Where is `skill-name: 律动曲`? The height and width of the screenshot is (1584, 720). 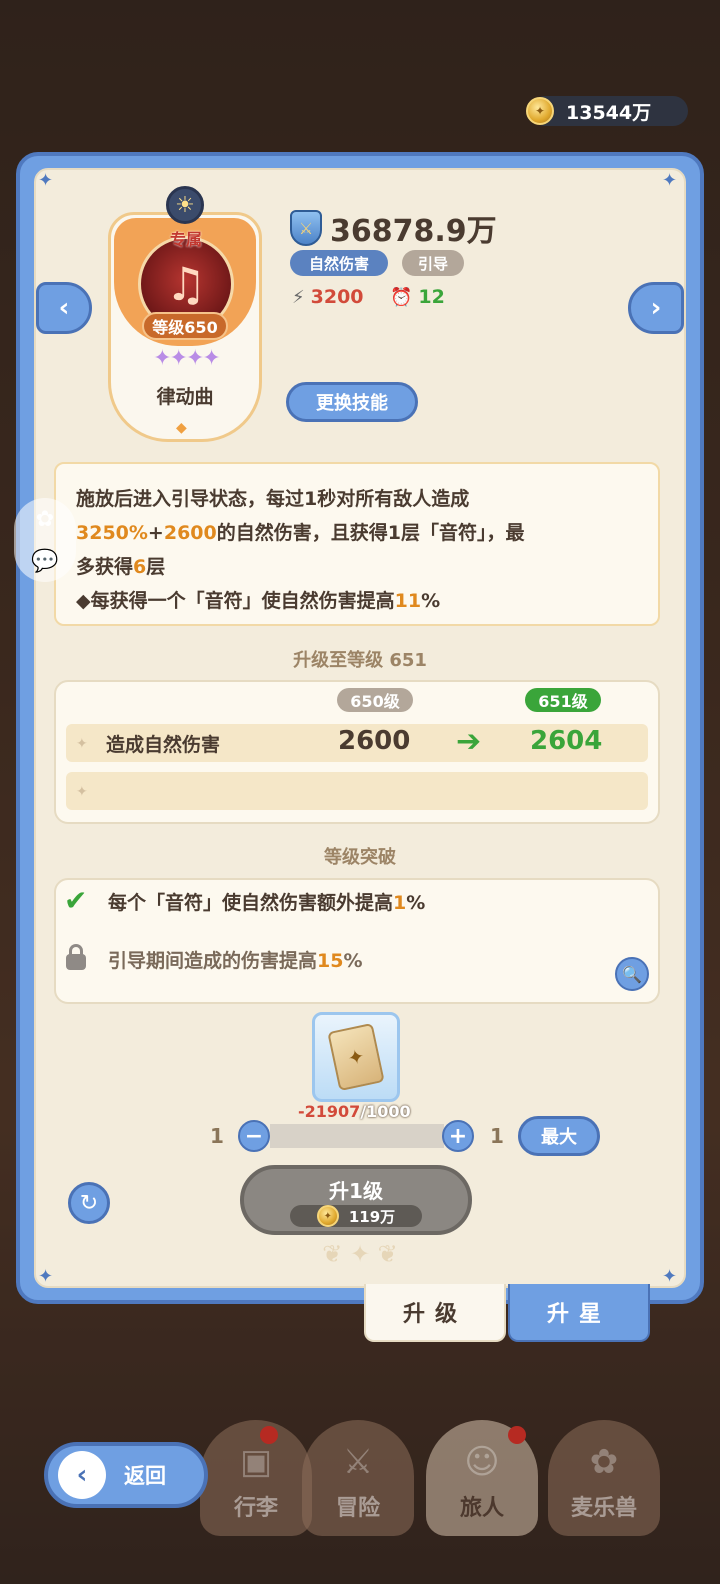 skill-name: 律动曲 is located at coordinates (185, 397).